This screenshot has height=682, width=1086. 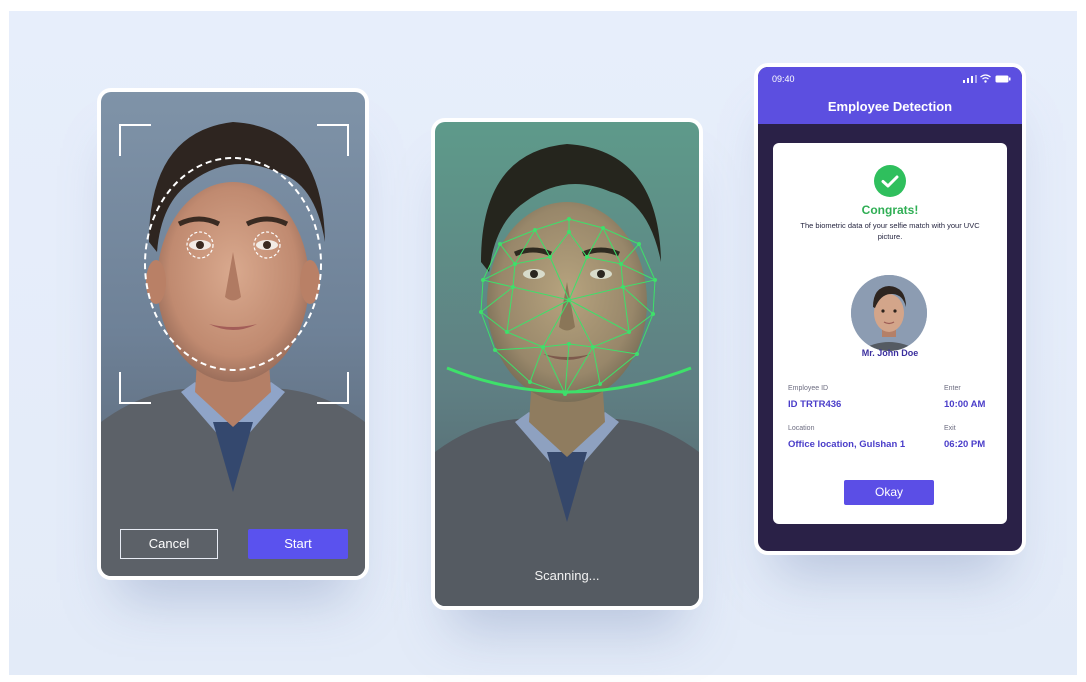 What do you see at coordinates (808, 388) in the screenshot?
I see `employee-id-label: Employee ID` at bounding box center [808, 388].